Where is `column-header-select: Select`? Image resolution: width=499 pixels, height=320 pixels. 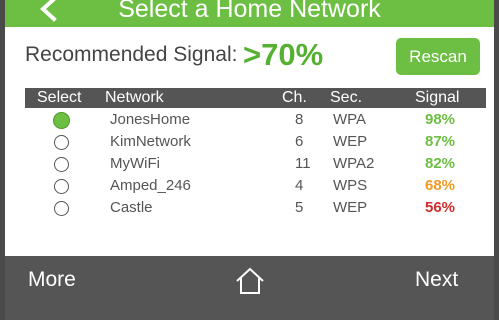
column-header-select: Select is located at coordinates (59, 97).